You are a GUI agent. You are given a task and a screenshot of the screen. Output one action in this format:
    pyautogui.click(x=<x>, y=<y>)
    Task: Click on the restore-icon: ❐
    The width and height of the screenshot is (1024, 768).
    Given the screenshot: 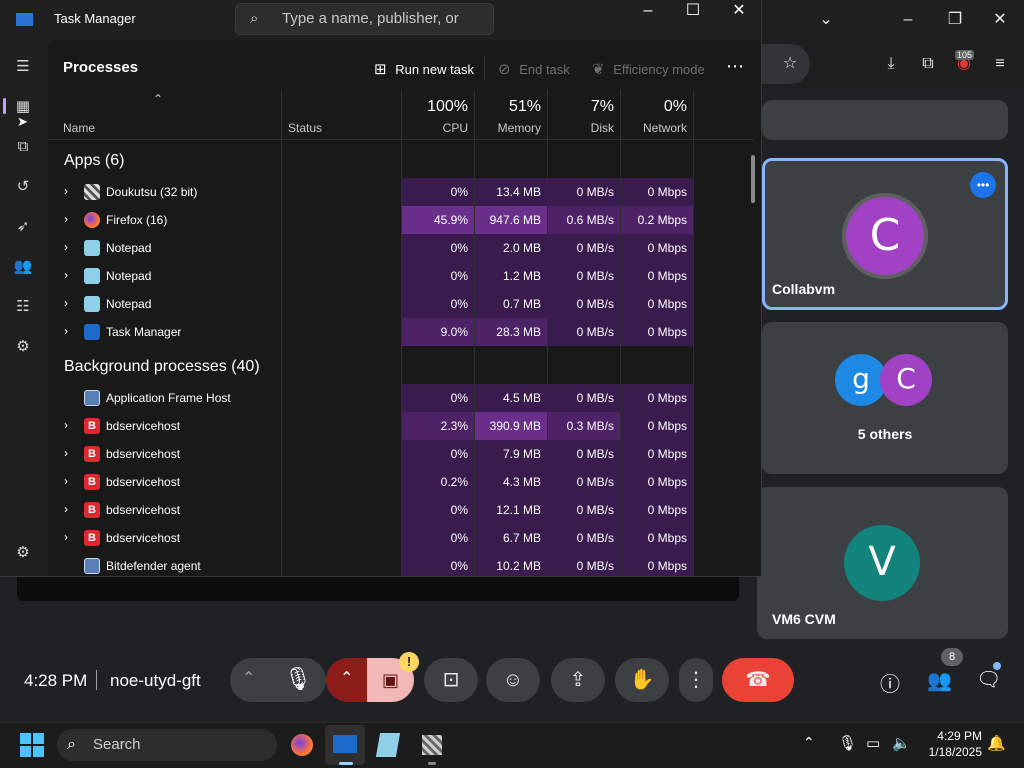 What is the action you would take?
    pyautogui.click(x=955, y=20)
    